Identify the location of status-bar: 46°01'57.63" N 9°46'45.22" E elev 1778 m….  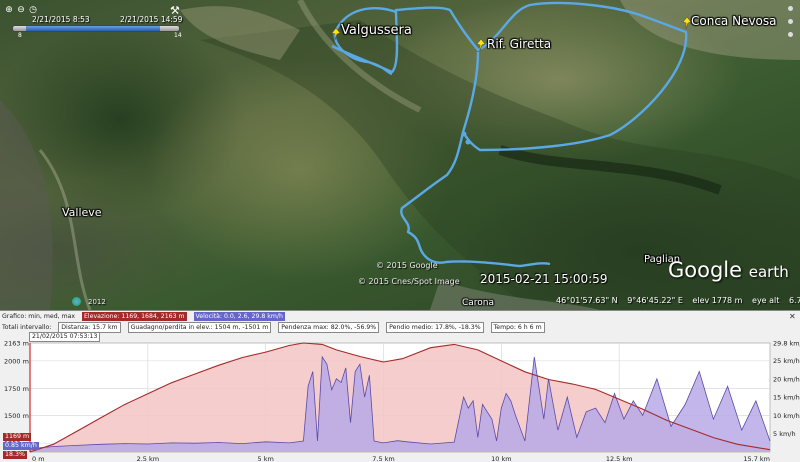
(678, 300).